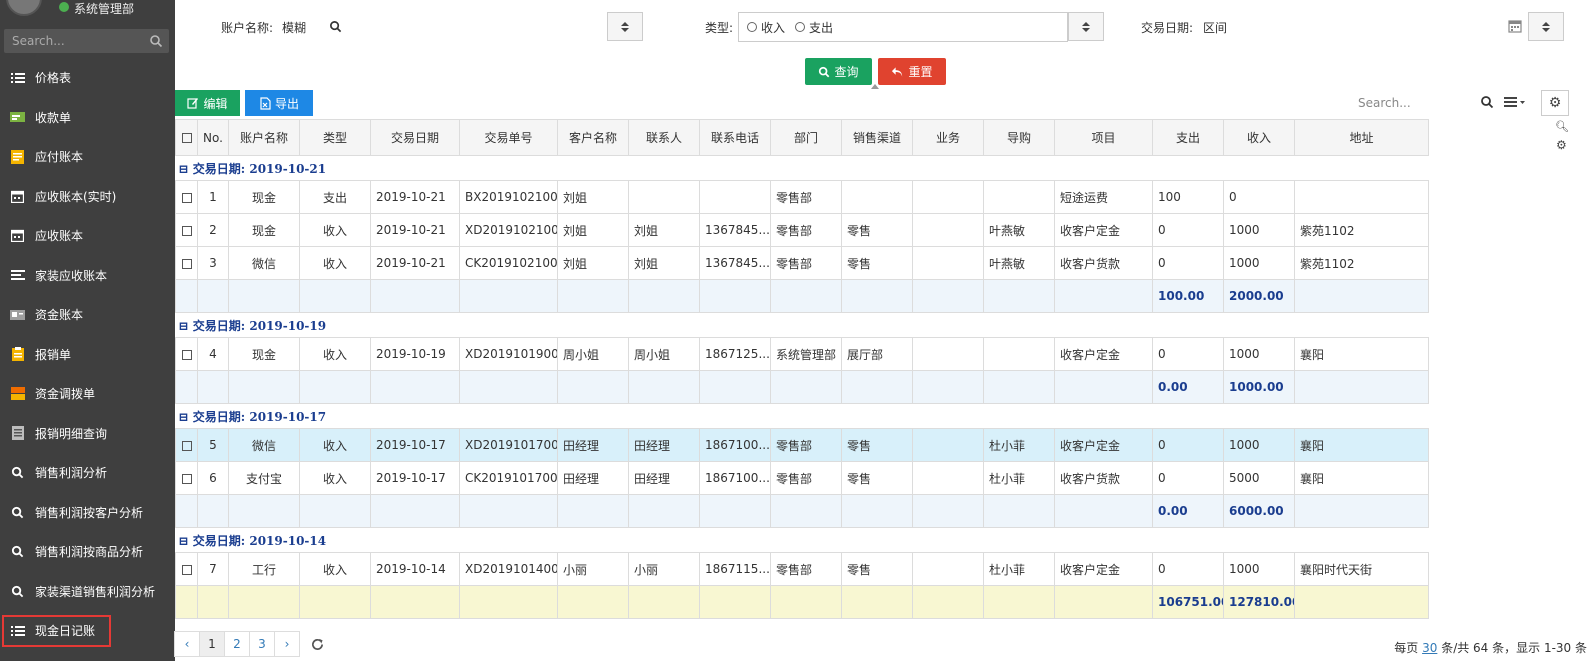  Describe the element at coordinates (1555, 103) in the screenshot. I see `settings-button: ⚙` at that location.